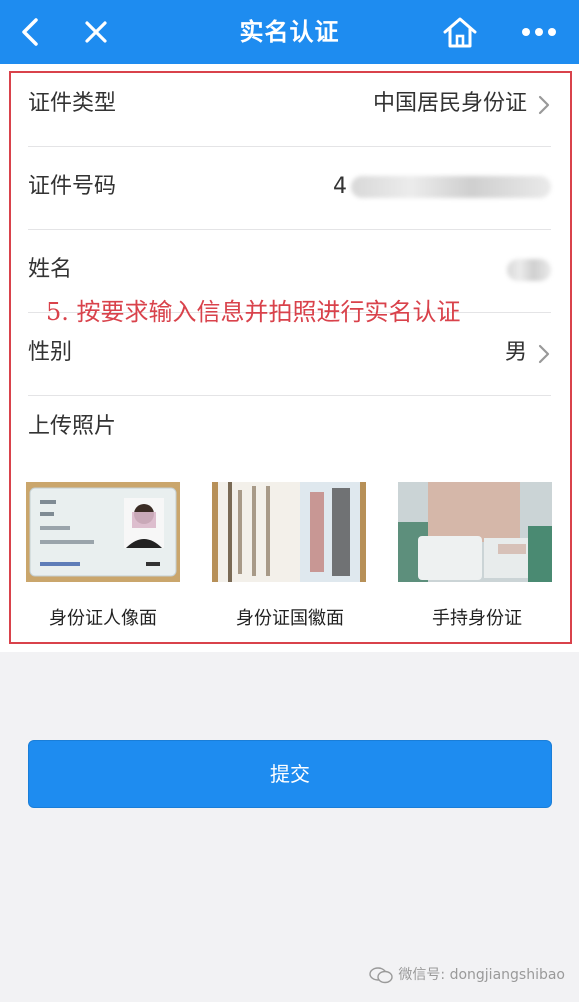 Image resolution: width=579 pixels, height=1002 pixels. What do you see at coordinates (381, 975) in the screenshot?
I see `wechat-icon` at bounding box center [381, 975].